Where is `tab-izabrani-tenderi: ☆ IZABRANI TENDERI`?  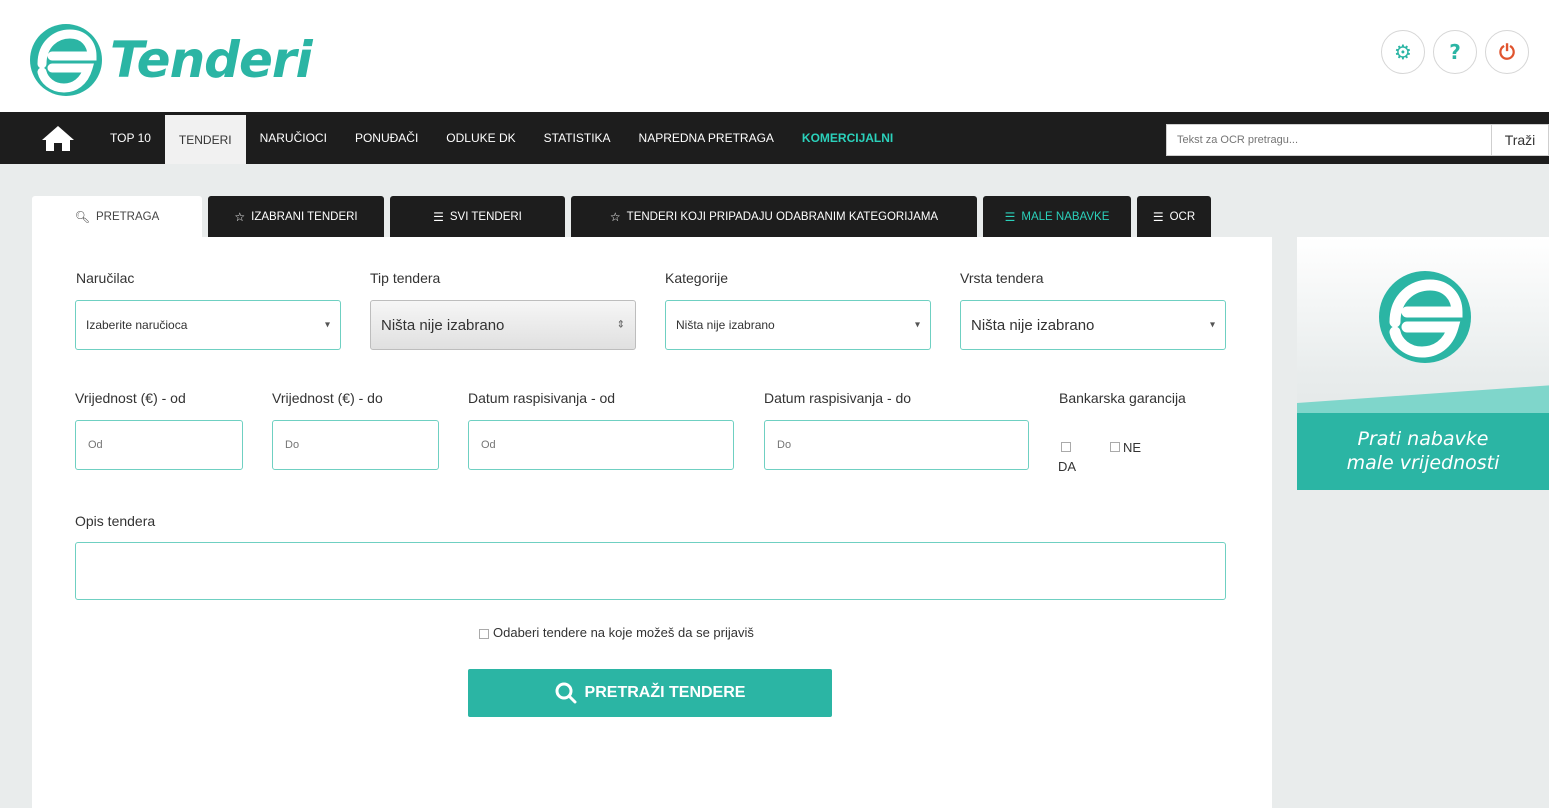
tab-izabrani-tenderi: ☆ IZABRANI TENDERI is located at coordinates (296, 217).